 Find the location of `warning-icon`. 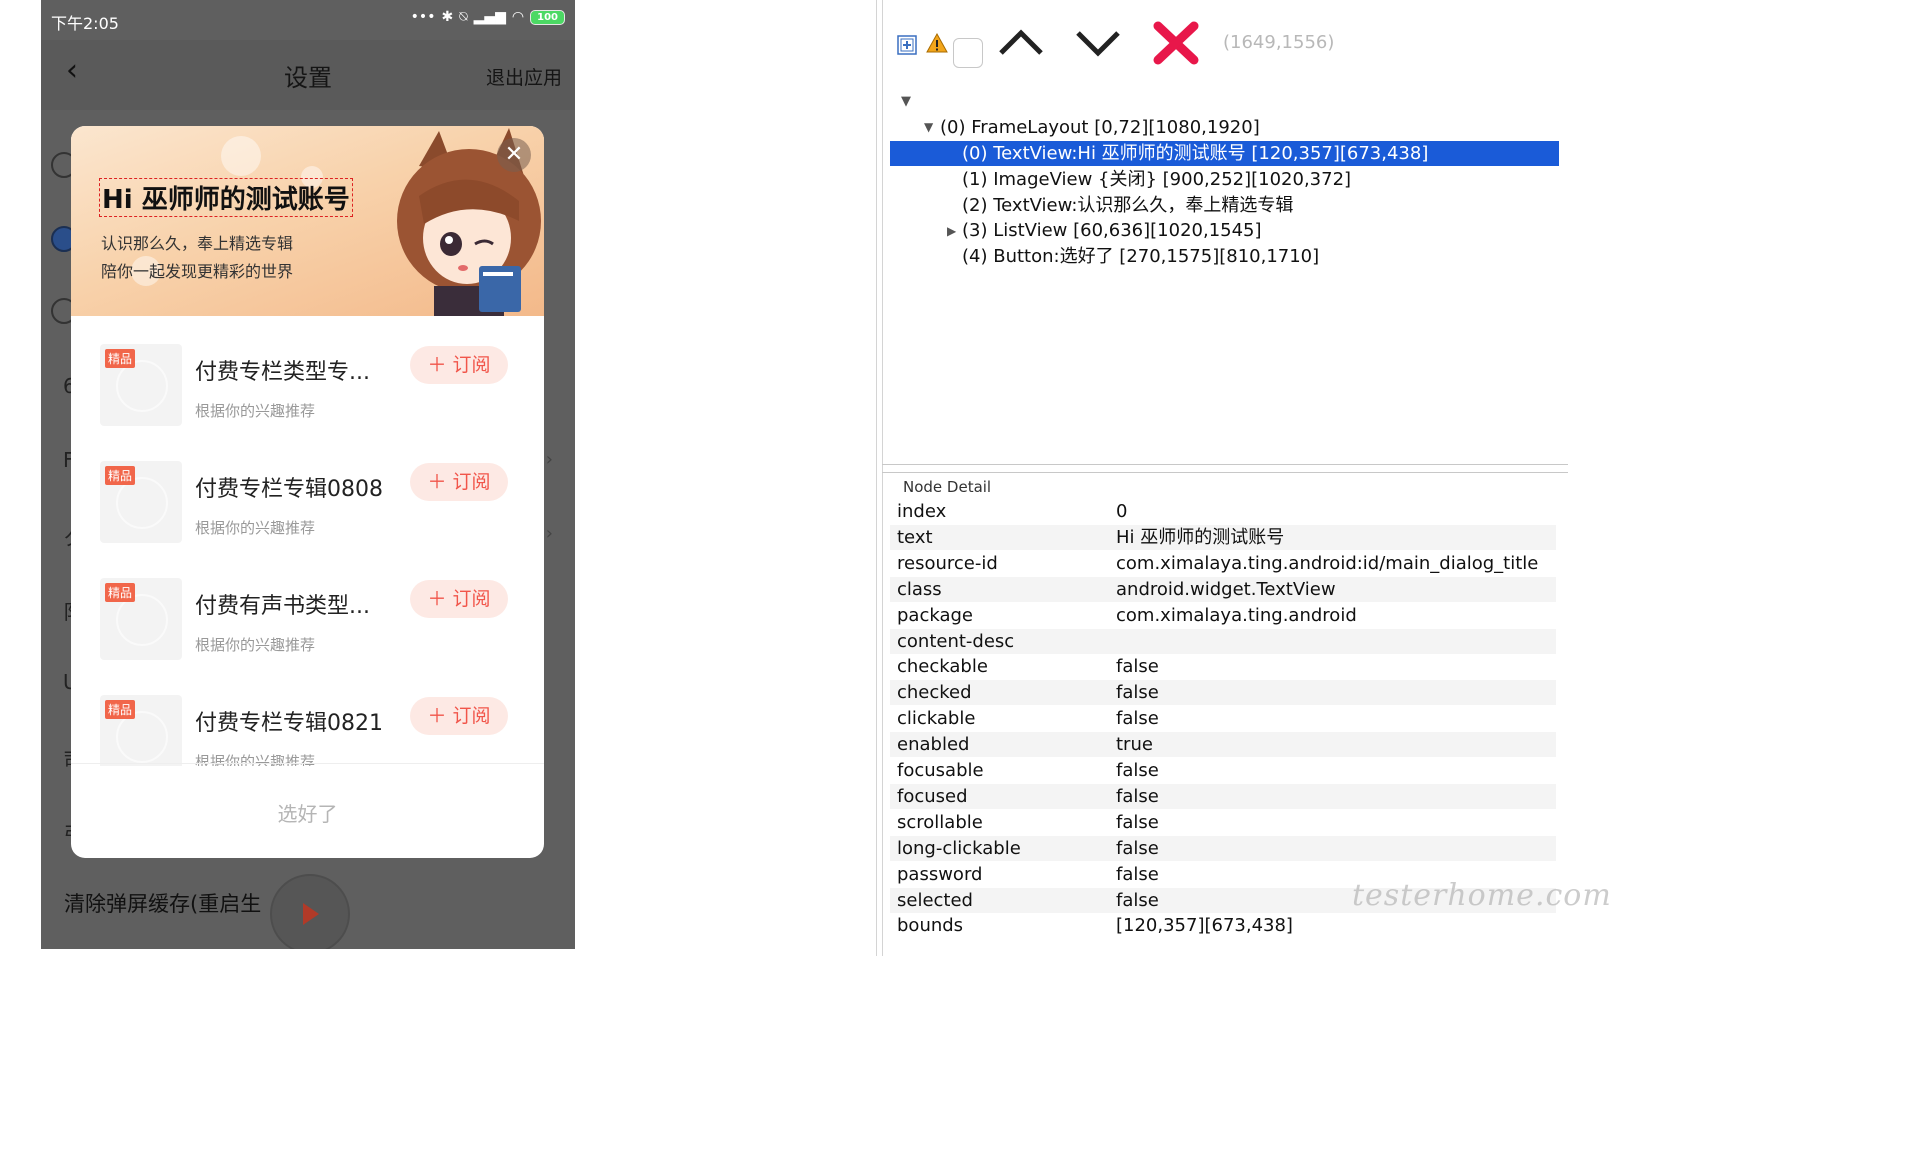

warning-icon is located at coordinates (937, 43).